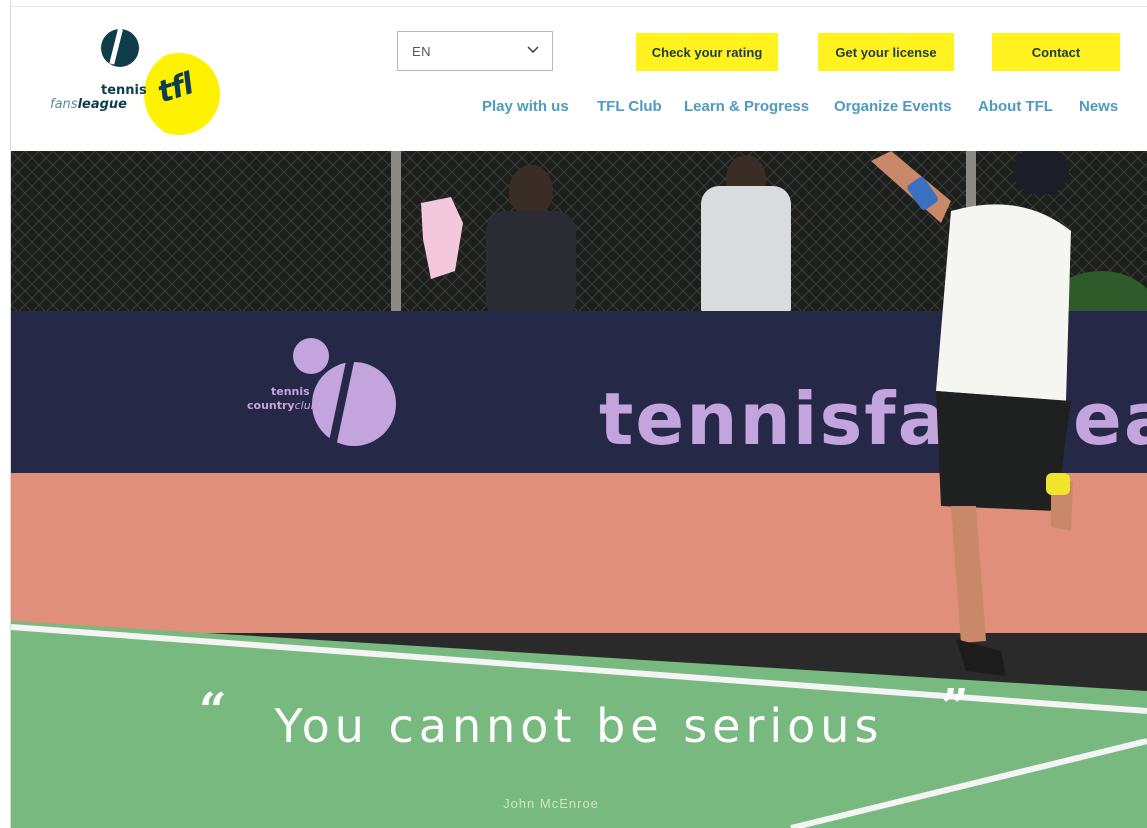 Image resolution: width=1147 pixels, height=828 pixels. What do you see at coordinates (551, 803) in the screenshot?
I see `quote-author: John McEnroe` at bounding box center [551, 803].